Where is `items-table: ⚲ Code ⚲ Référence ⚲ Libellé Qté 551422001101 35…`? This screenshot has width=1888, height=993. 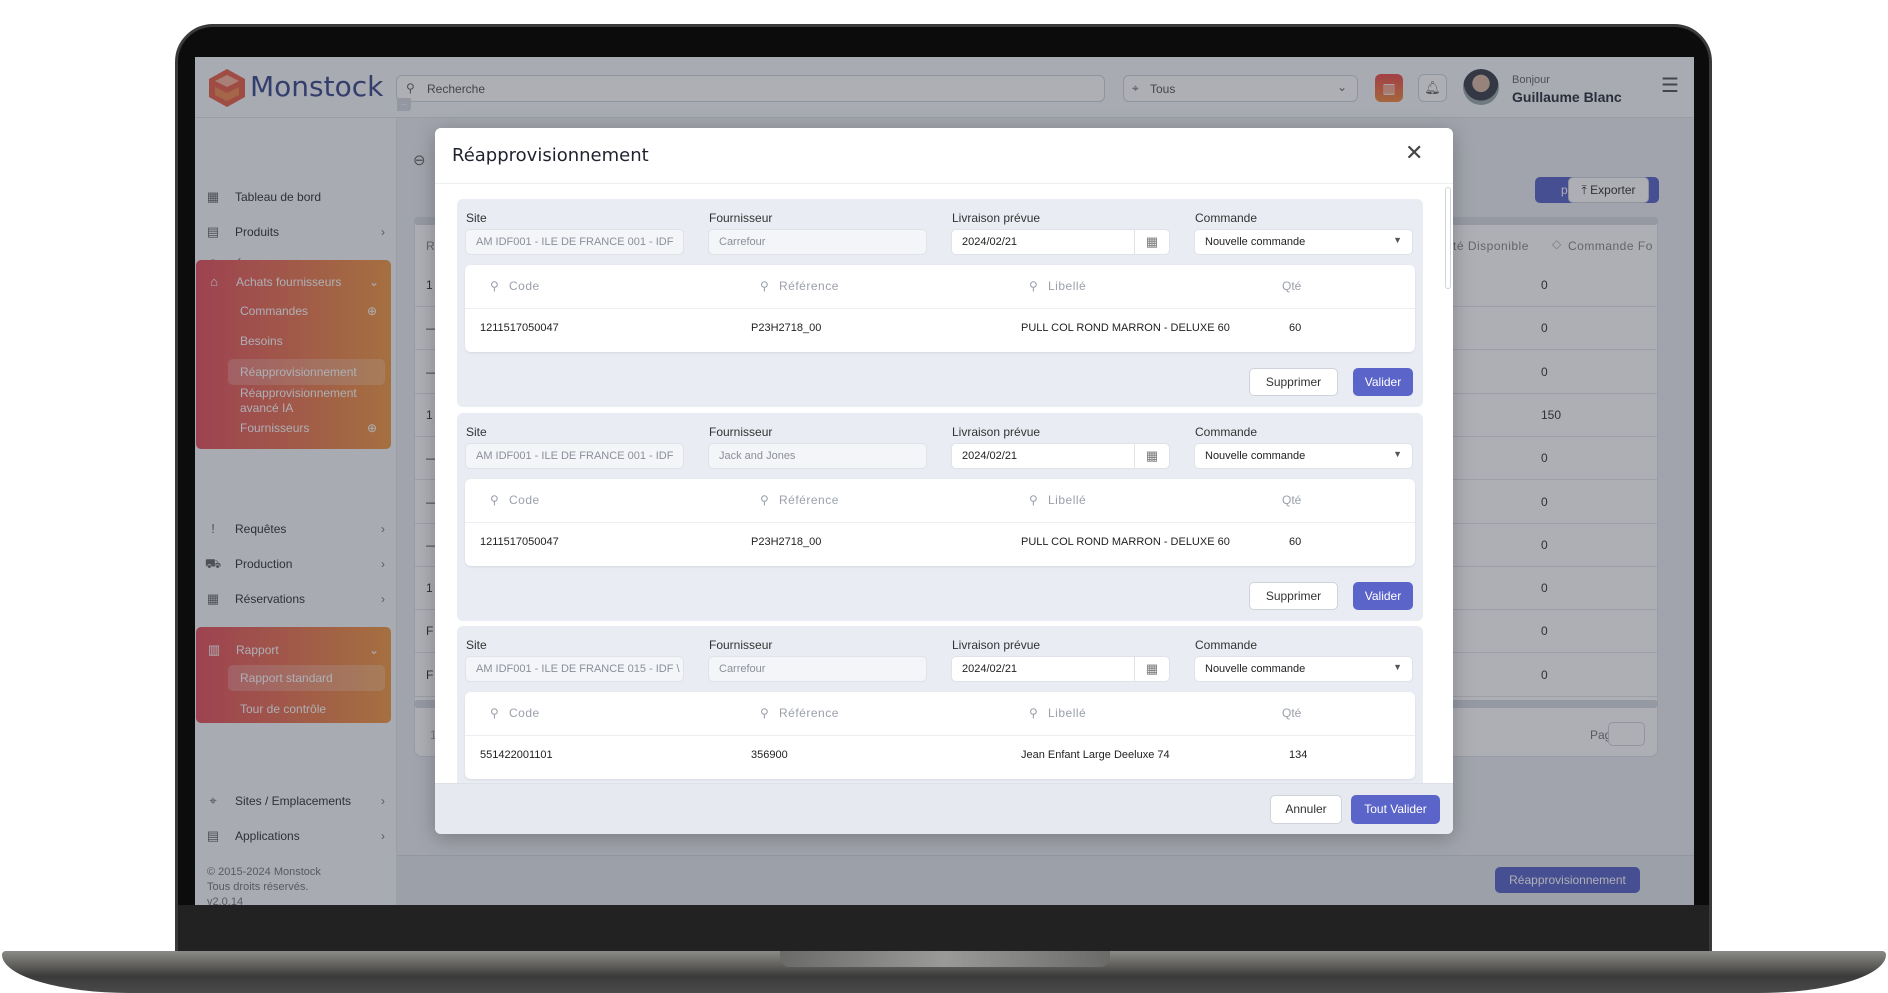
items-table: ⚲ Code ⚲ Référence ⚲ Libellé Qté 551422001101 35… is located at coordinates (940, 735).